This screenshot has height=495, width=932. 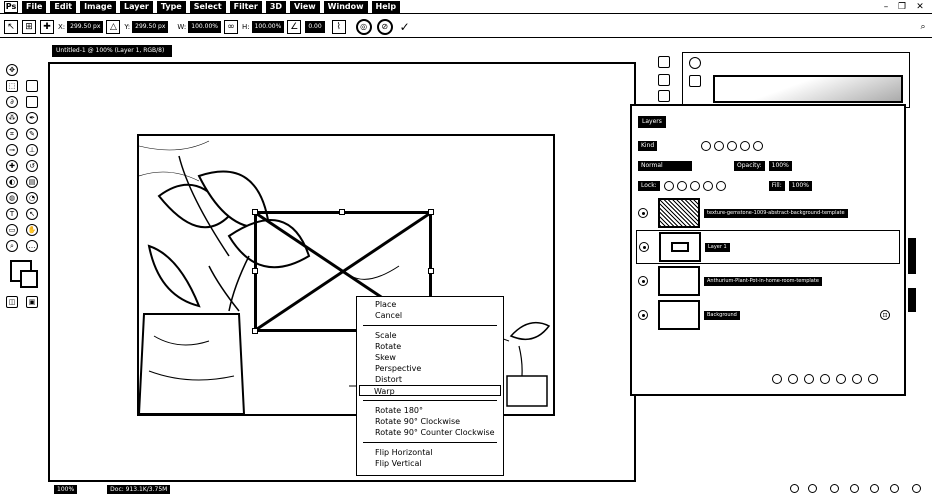 I want to click on new-group-icon, so click(x=841, y=379).